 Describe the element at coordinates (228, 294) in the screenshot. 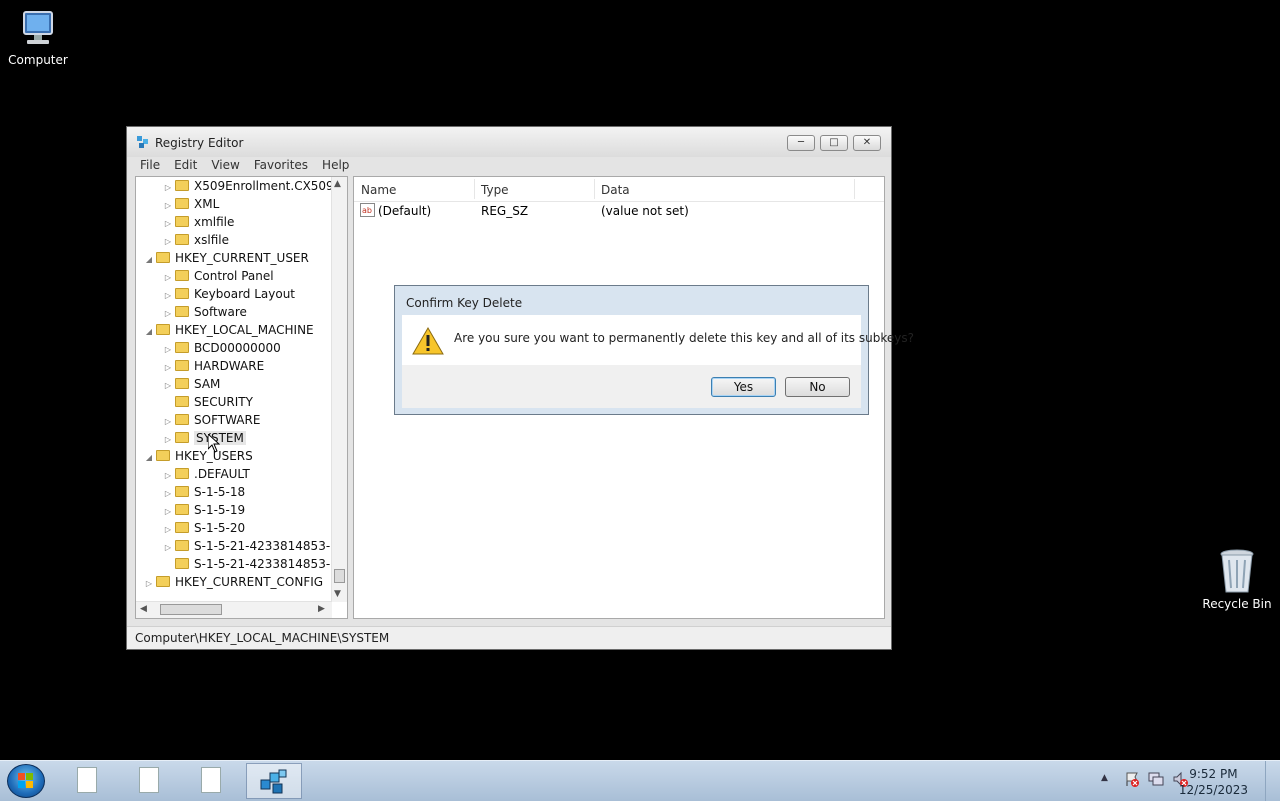

I see `tree-item: ▷ Keyboard Layout` at that location.